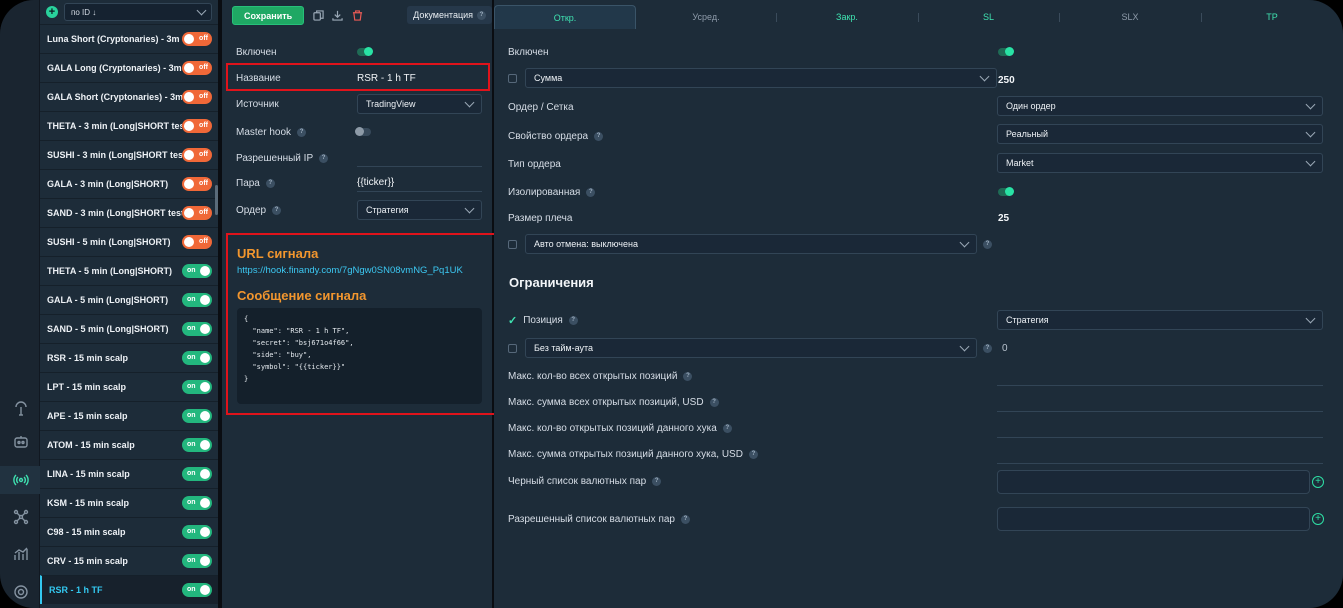  What do you see at coordinates (129, 502) in the screenshot?
I see `list-item: KSM - 15 min scalp on` at bounding box center [129, 502].